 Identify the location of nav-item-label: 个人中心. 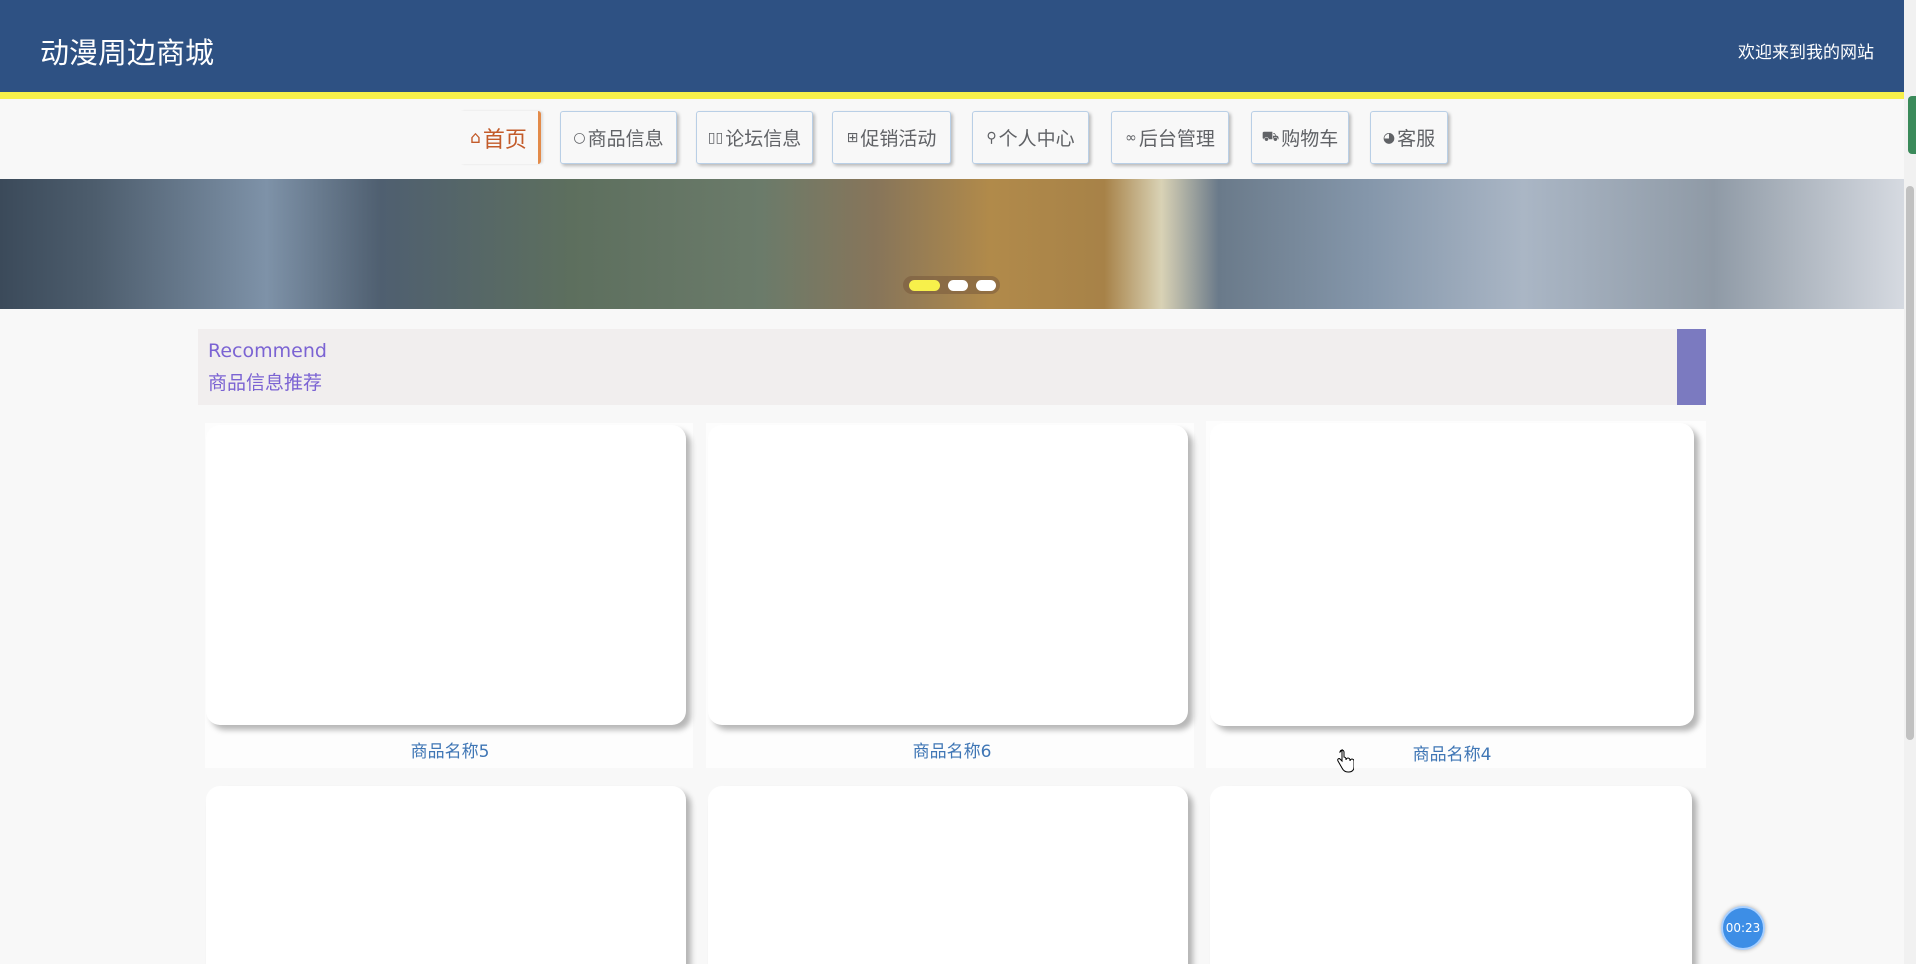
(1036, 139).